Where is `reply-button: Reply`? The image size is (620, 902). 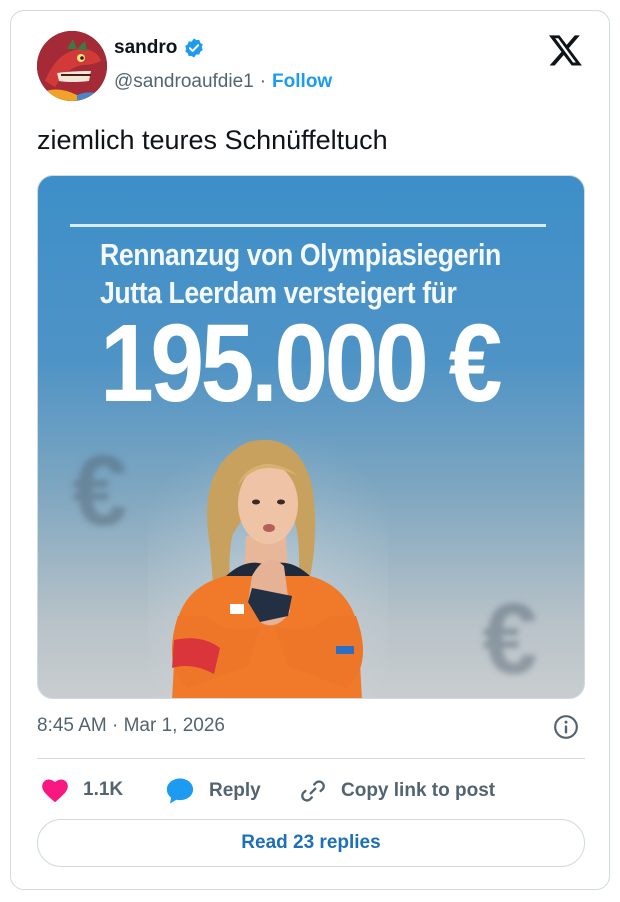
reply-button: Reply is located at coordinates (213, 791).